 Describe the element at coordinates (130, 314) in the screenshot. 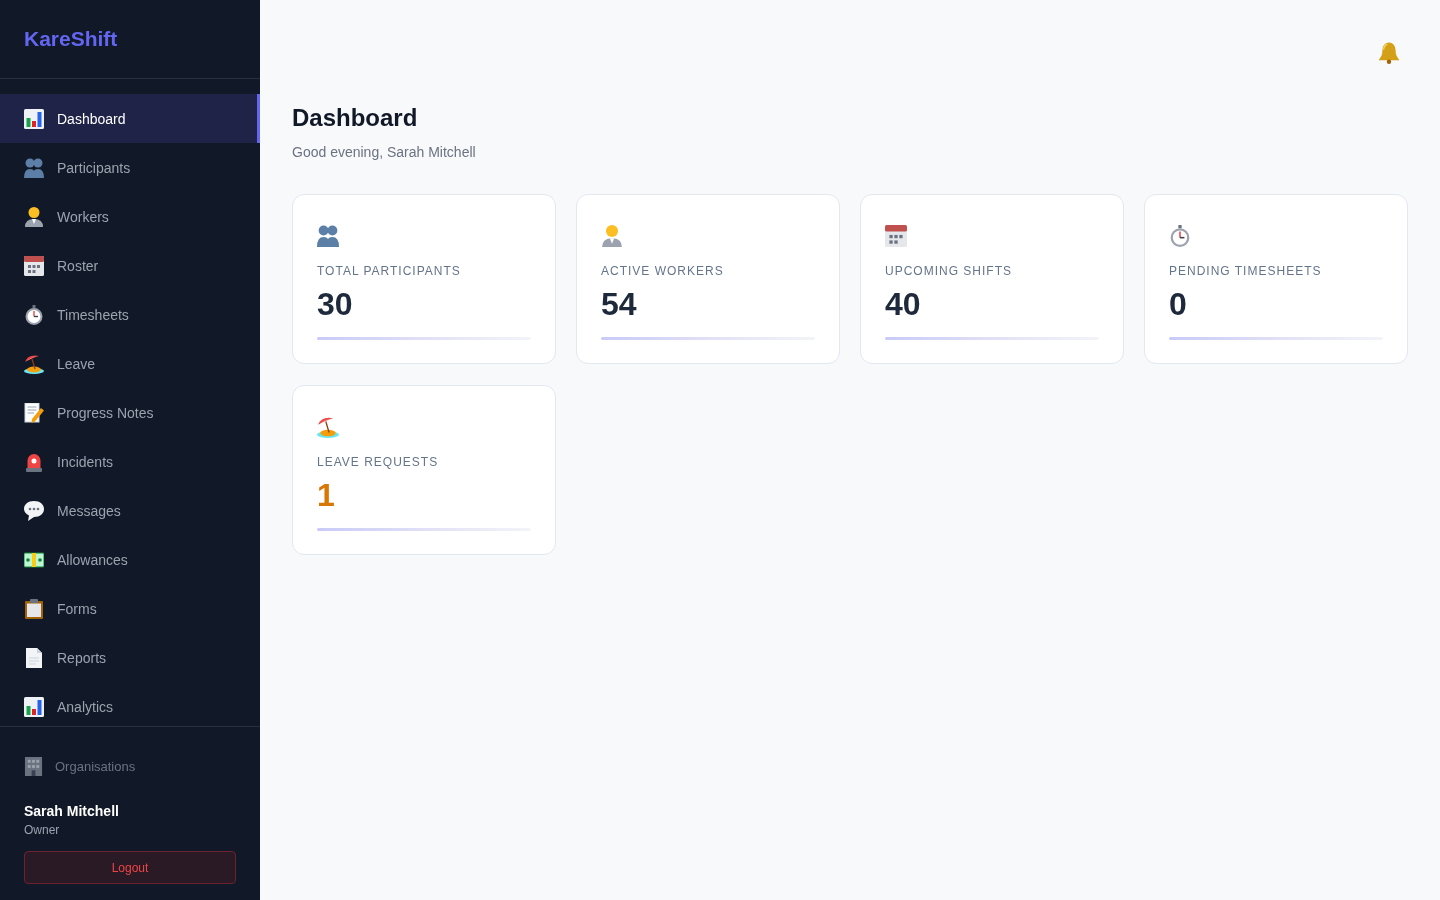

I see `nav-item: Timesheets` at that location.